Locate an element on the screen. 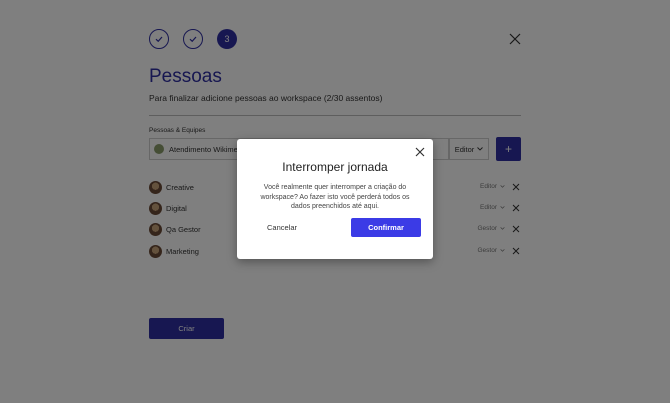 The height and width of the screenshot is (403, 670). confirm-button: Confirmar is located at coordinates (386, 227).